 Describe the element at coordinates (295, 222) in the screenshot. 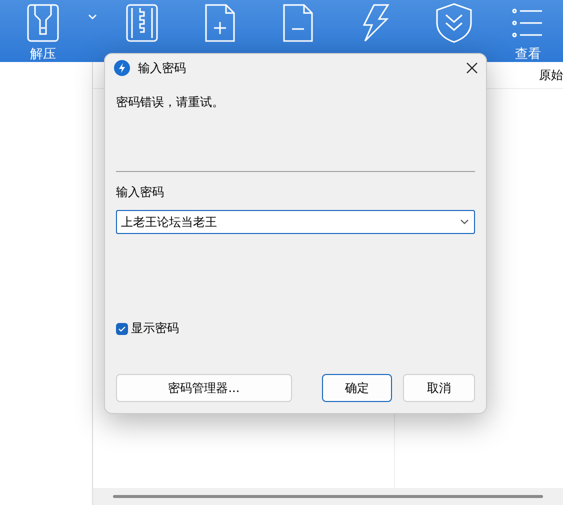

I see `password-field: 上老王论坛当老王` at that location.